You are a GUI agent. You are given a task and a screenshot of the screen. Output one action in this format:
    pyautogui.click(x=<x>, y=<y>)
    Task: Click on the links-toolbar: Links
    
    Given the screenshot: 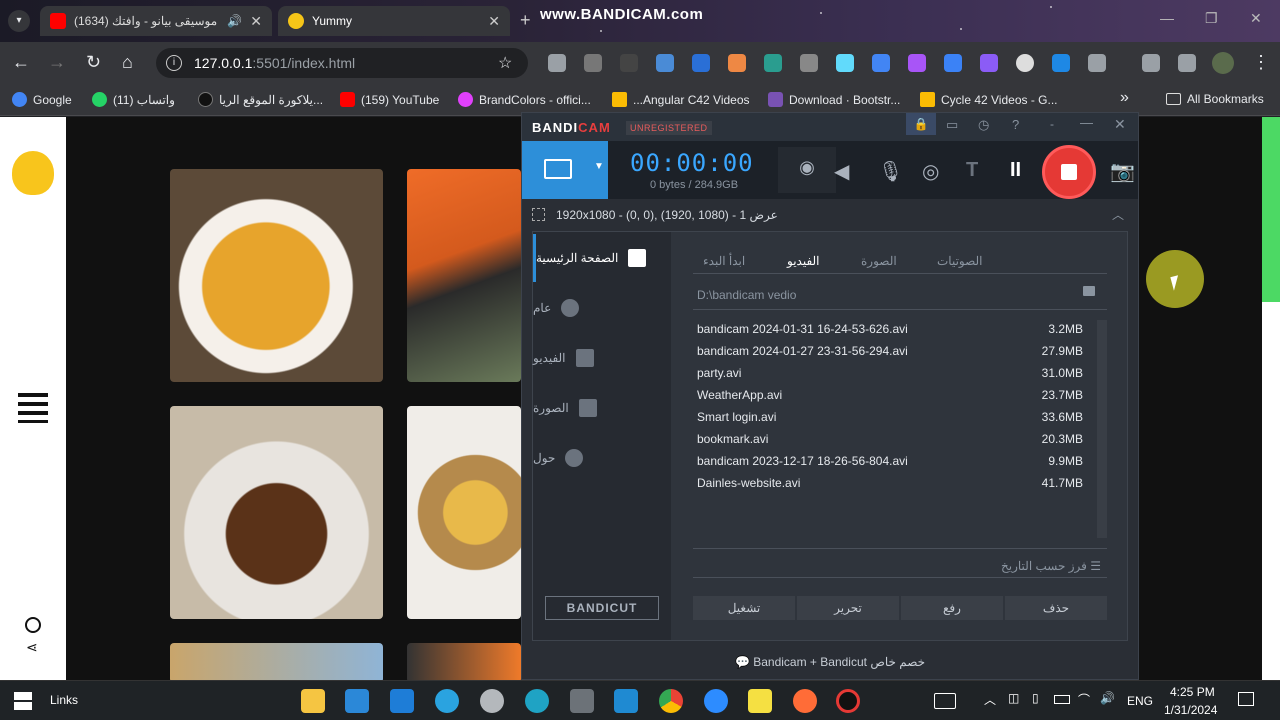 What is the action you would take?
    pyautogui.click(x=64, y=700)
    